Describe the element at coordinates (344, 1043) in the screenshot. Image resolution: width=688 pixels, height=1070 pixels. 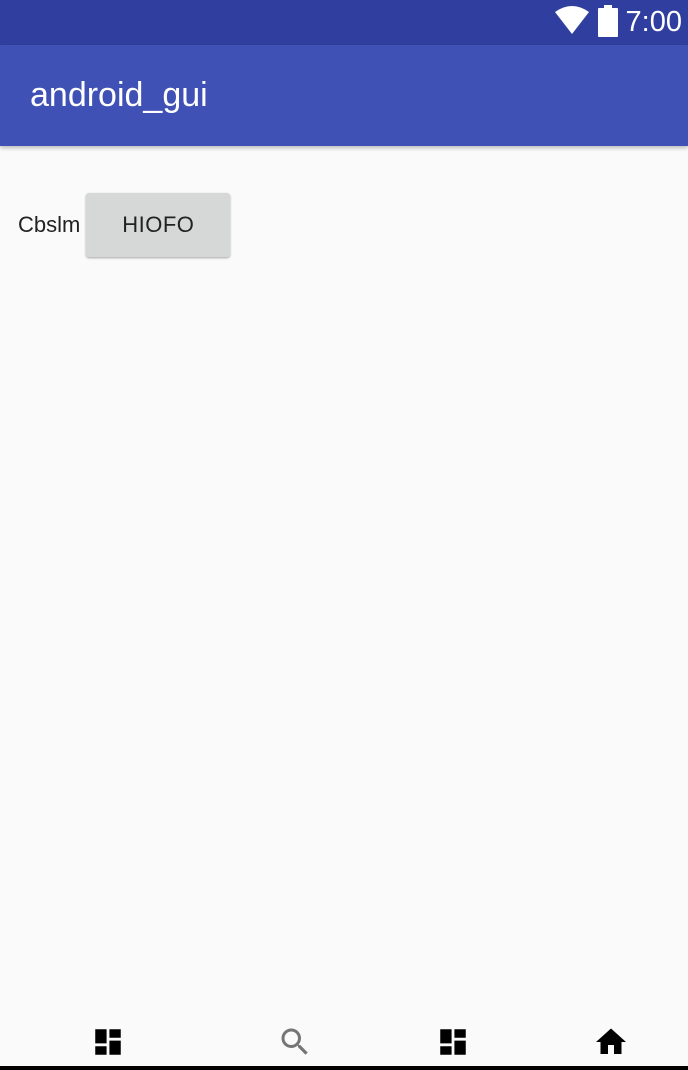
I see `bottom-navigation` at that location.